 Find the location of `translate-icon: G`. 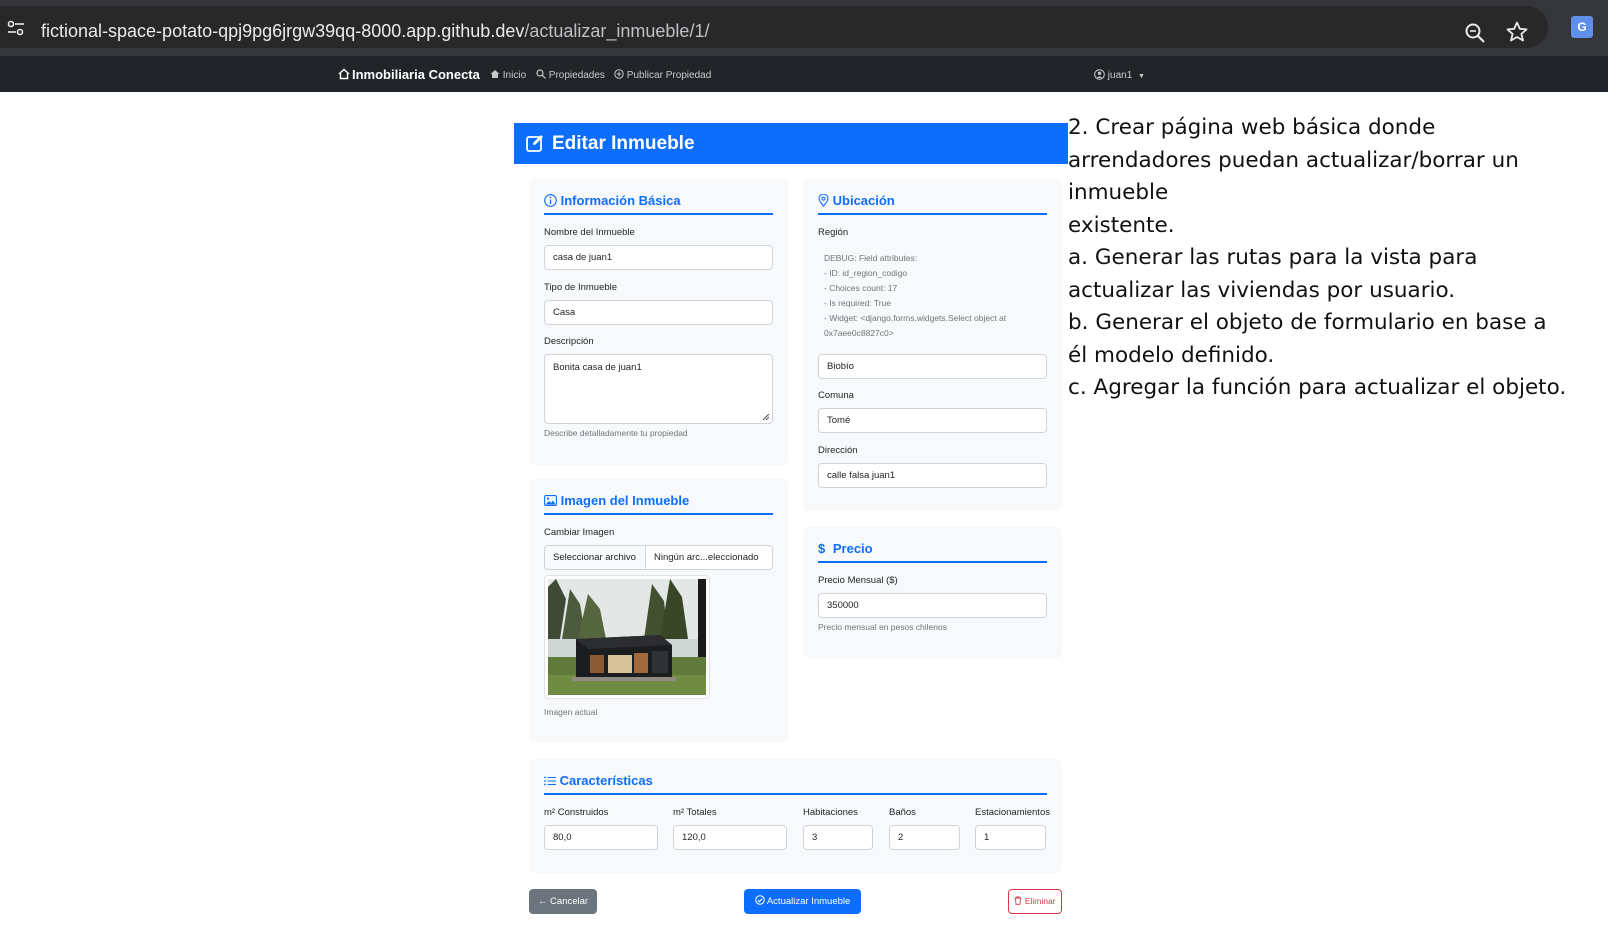

translate-icon: G is located at coordinates (1582, 27).